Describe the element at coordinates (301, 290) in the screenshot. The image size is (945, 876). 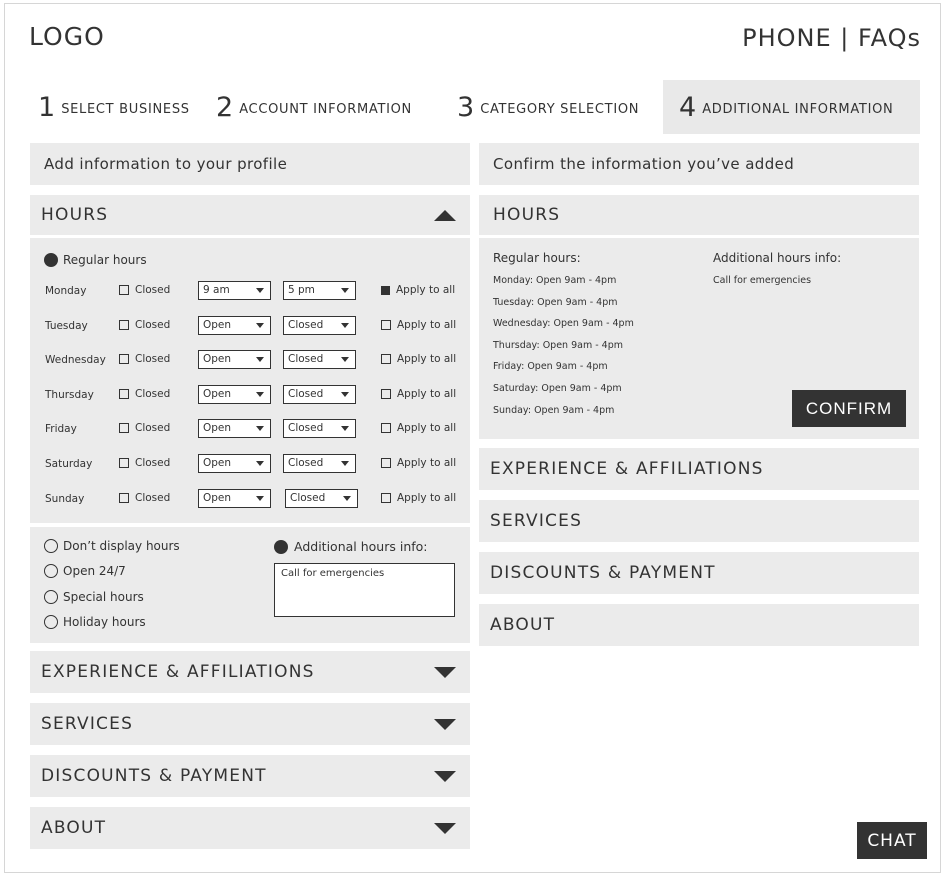
I see `close-time-value: 5 pm` at that location.